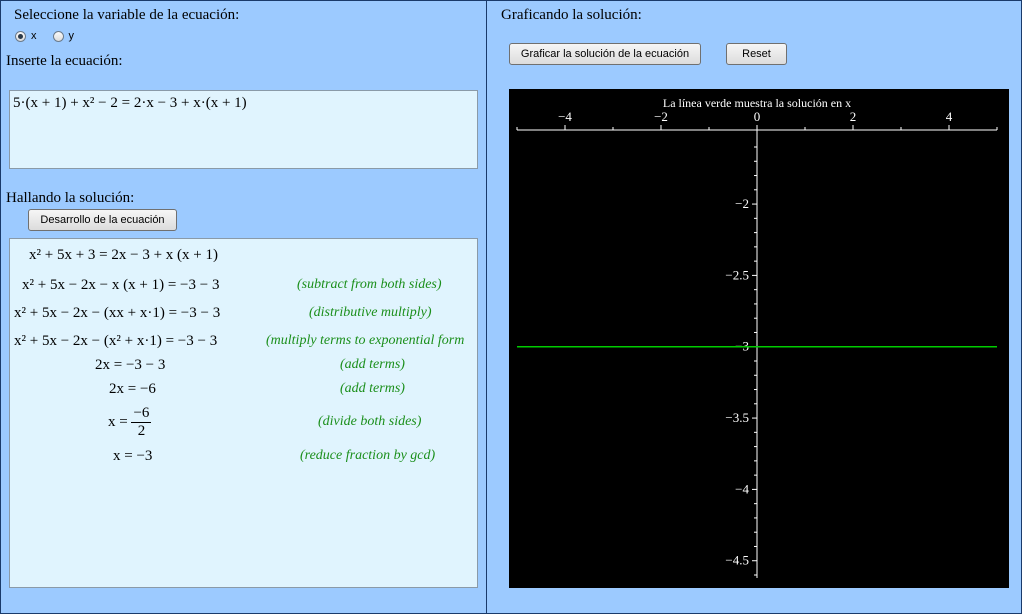 This screenshot has height=614, width=1022. I want to click on reset-button: Reset, so click(756, 54).